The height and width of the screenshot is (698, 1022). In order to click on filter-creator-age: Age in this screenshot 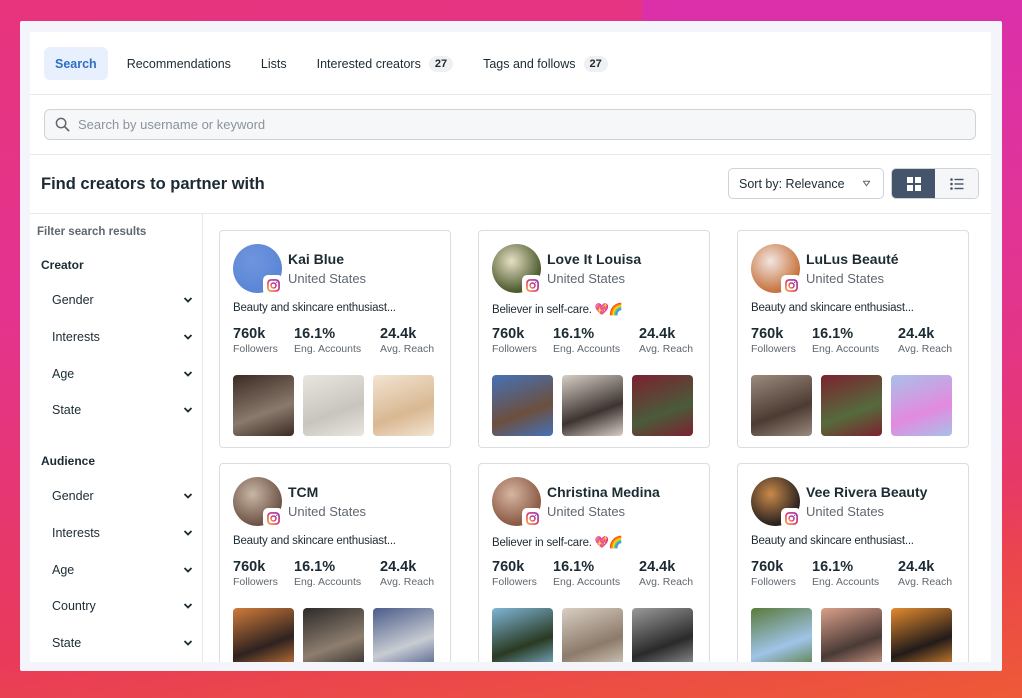, I will do `click(117, 374)`.